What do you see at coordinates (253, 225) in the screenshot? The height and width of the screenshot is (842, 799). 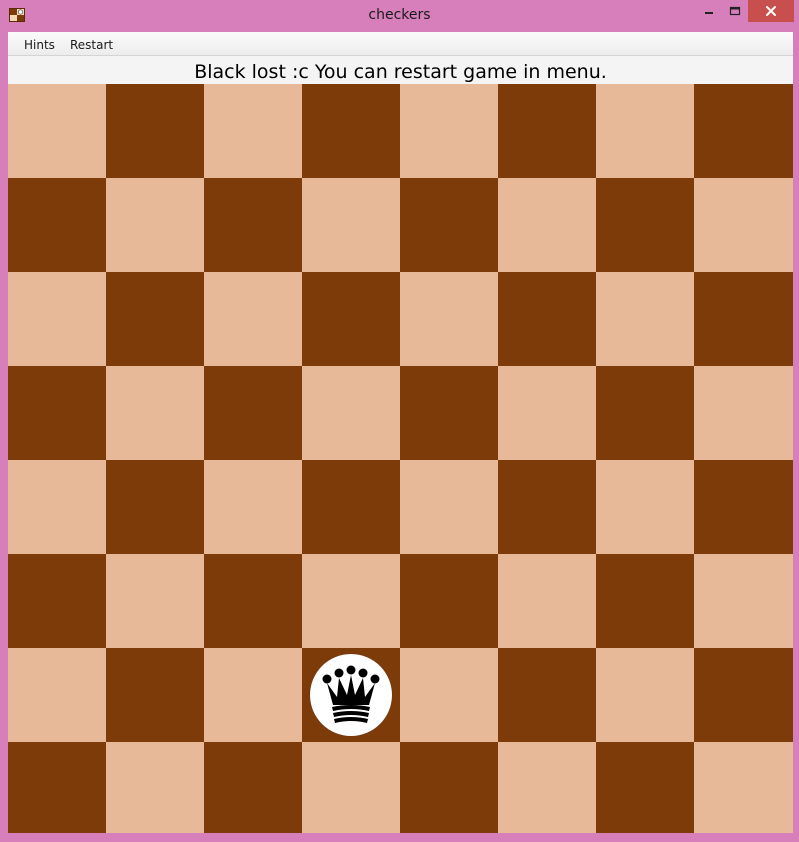 I see `board-square-r1-c2` at bounding box center [253, 225].